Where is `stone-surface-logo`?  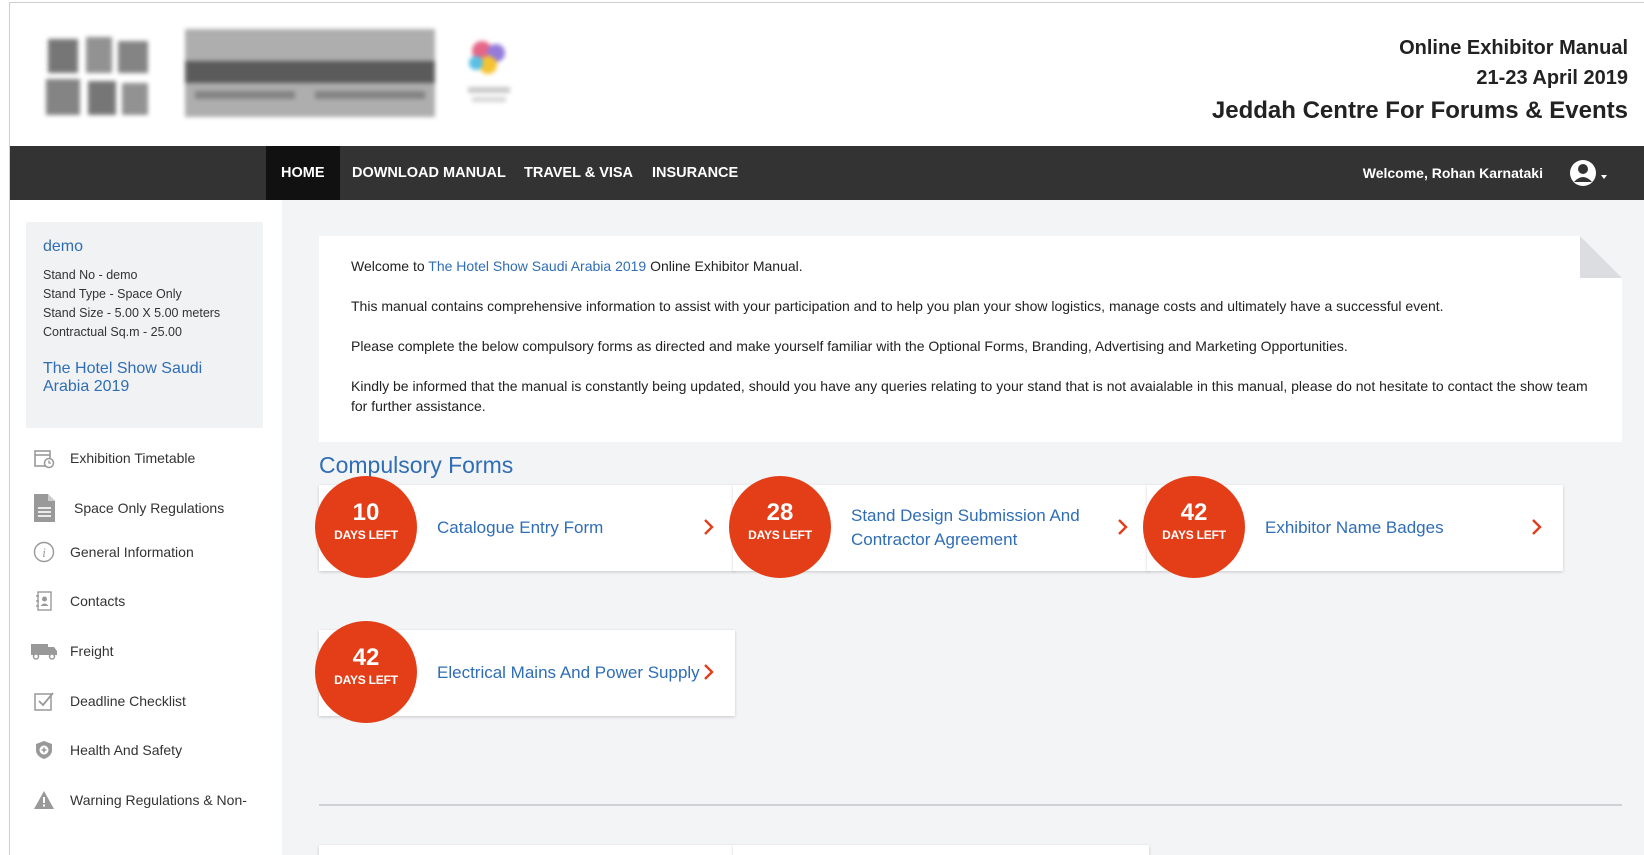
stone-surface-logo is located at coordinates (310, 73).